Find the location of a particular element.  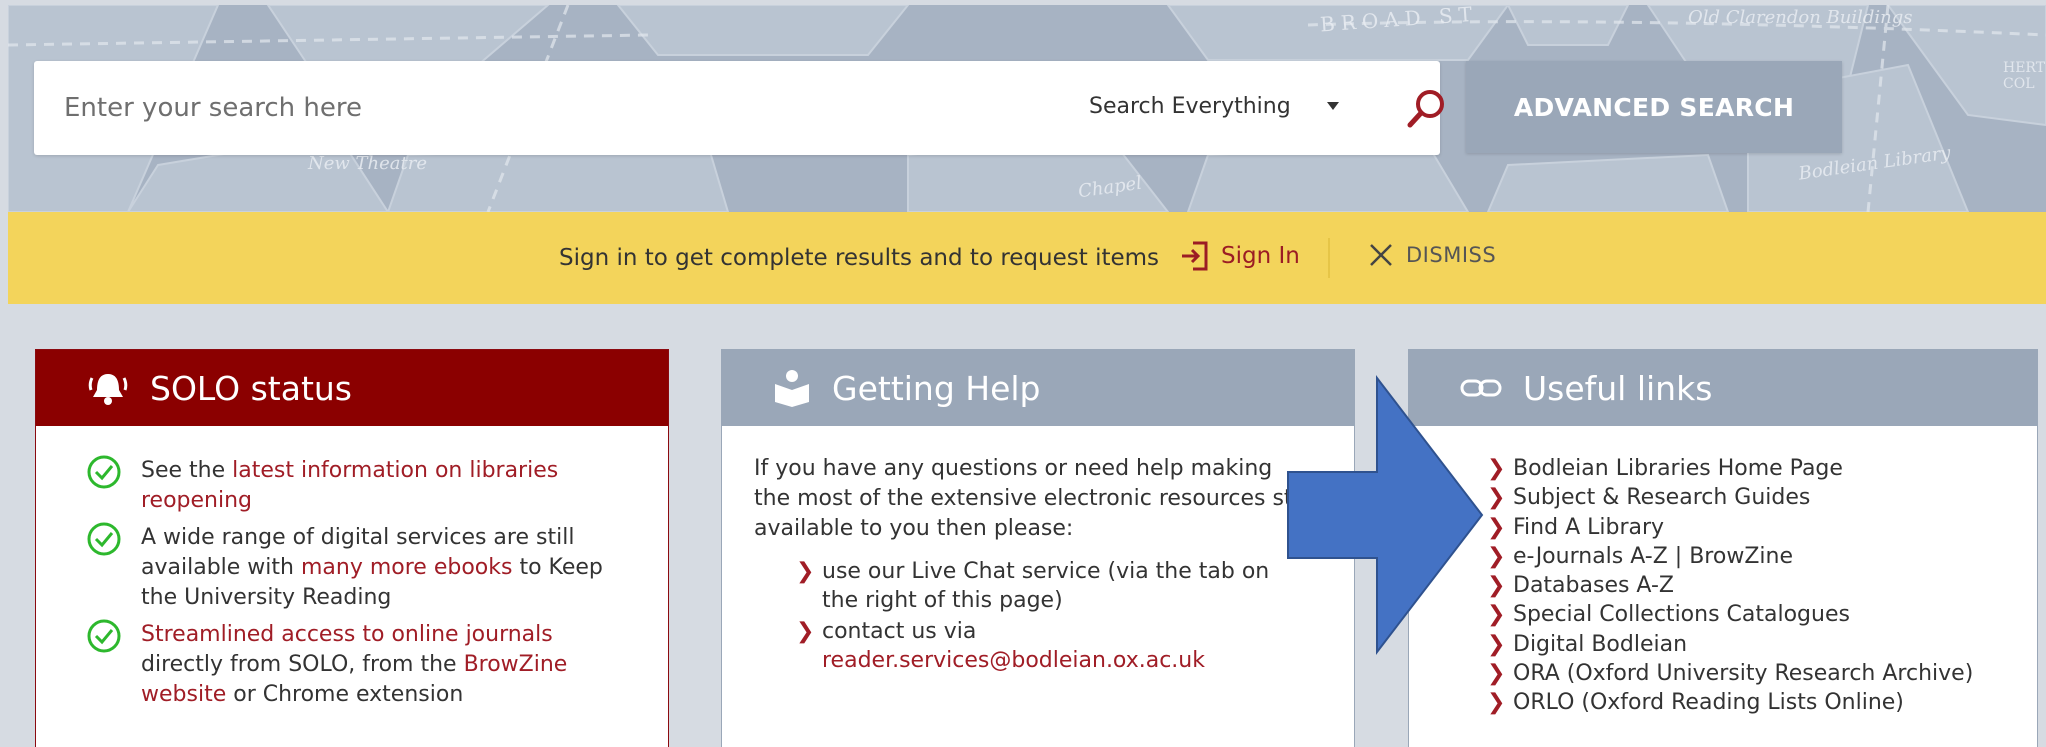

getting-help-title: Getting Help is located at coordinates (936, 388).